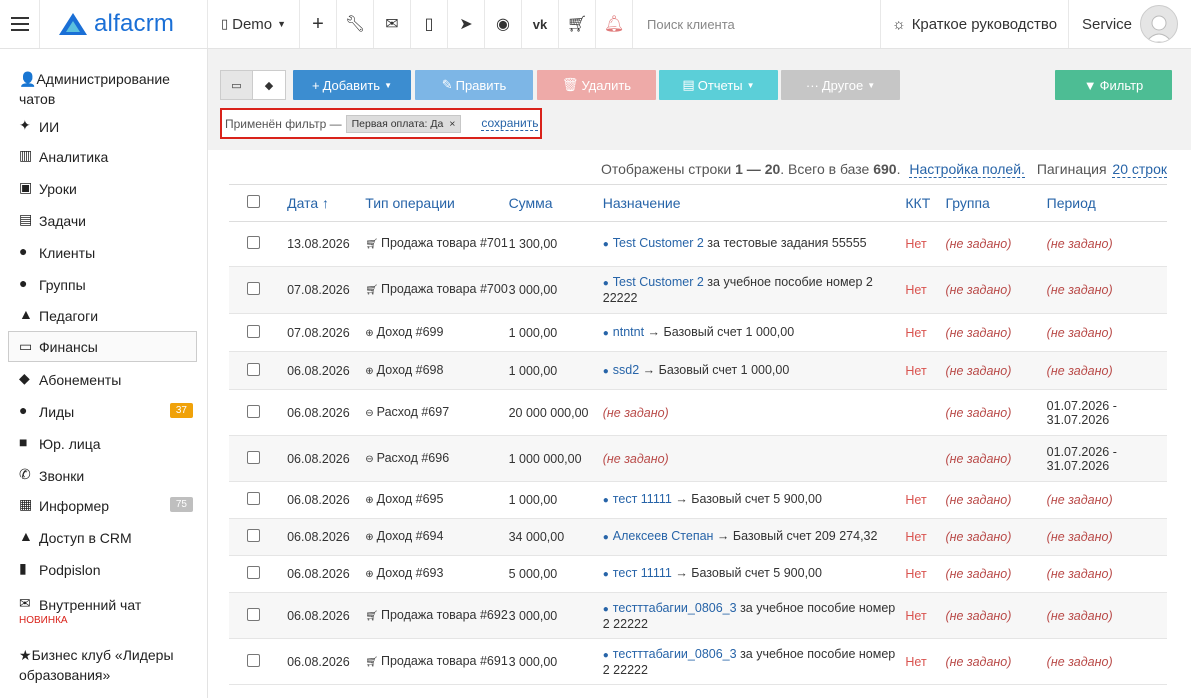  I want to click on sidebar-item-text: Информер, so click(74, 506).